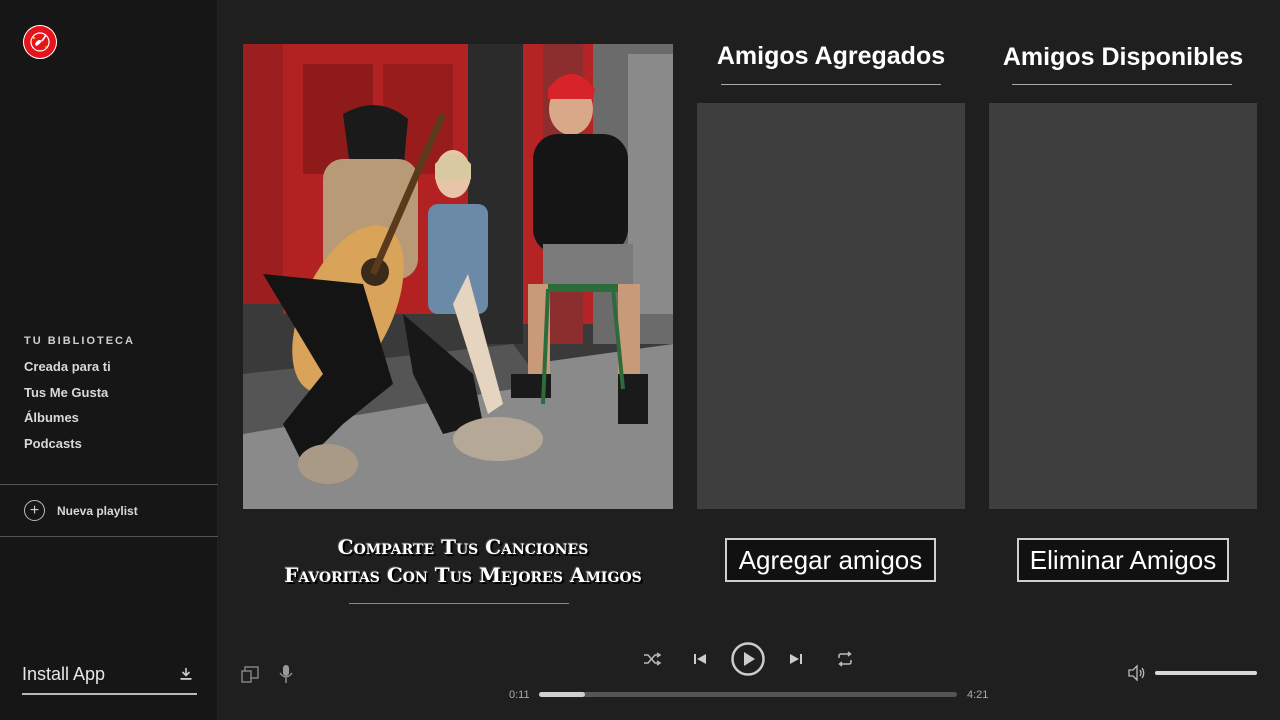  I want to click on new-playlist-button: + Nueva playlist, so click(81, 510).